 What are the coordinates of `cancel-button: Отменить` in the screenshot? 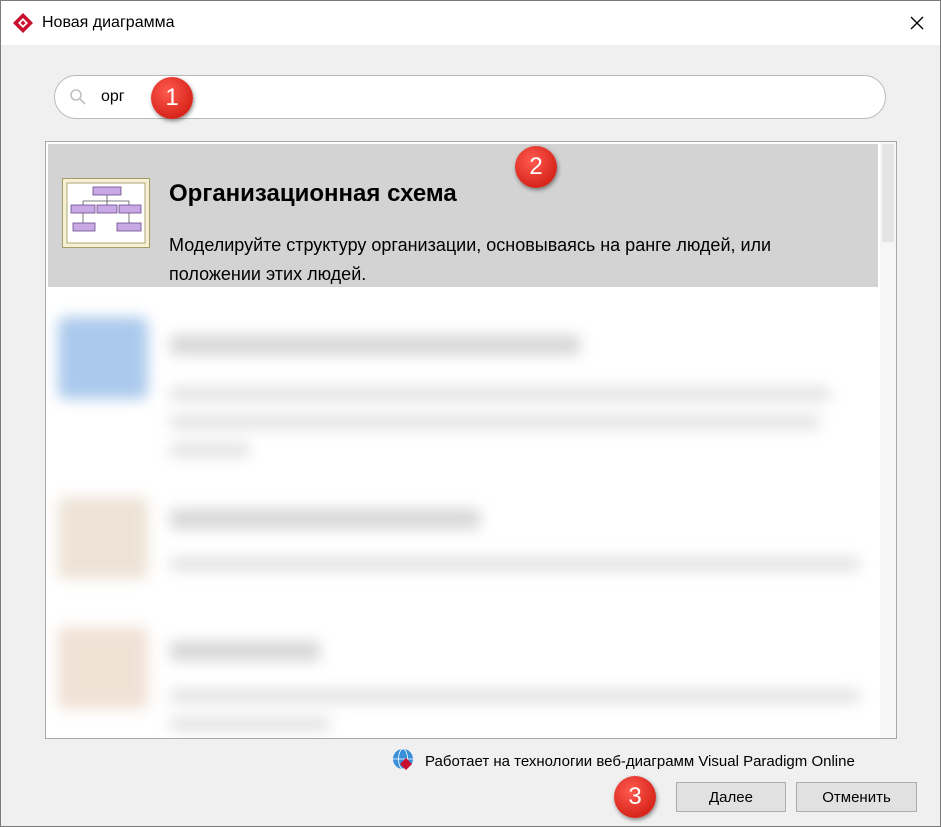 It's located at (856, 797).